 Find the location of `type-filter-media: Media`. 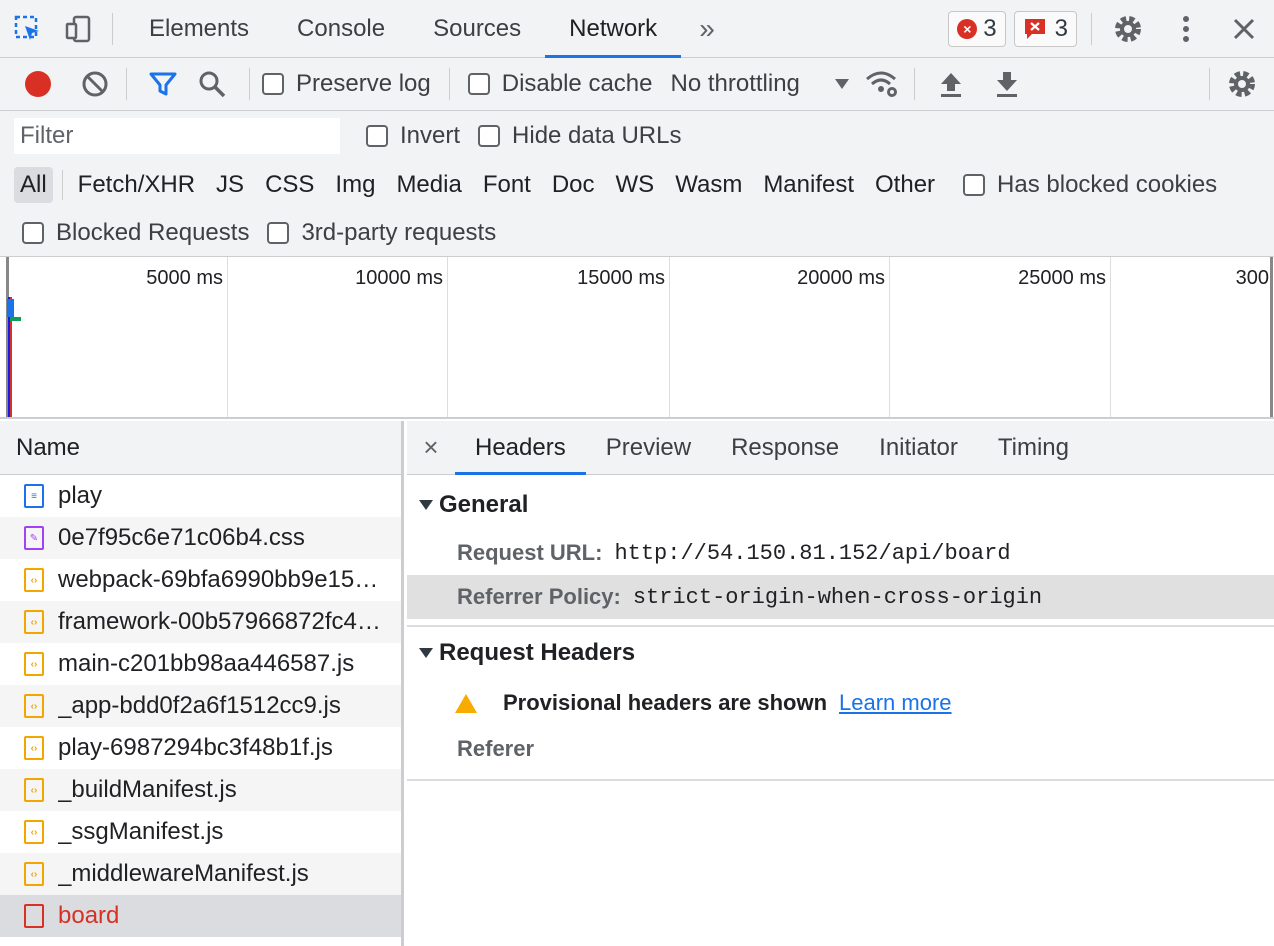

type-filter-media: Media is located at coordinates (428, 185).